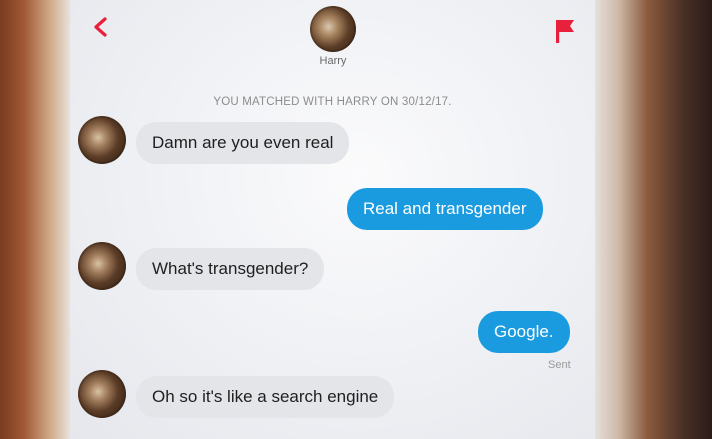  Describe the element at coordinates (333, 29) in the screenshot. I see `match-avatar` at that location.